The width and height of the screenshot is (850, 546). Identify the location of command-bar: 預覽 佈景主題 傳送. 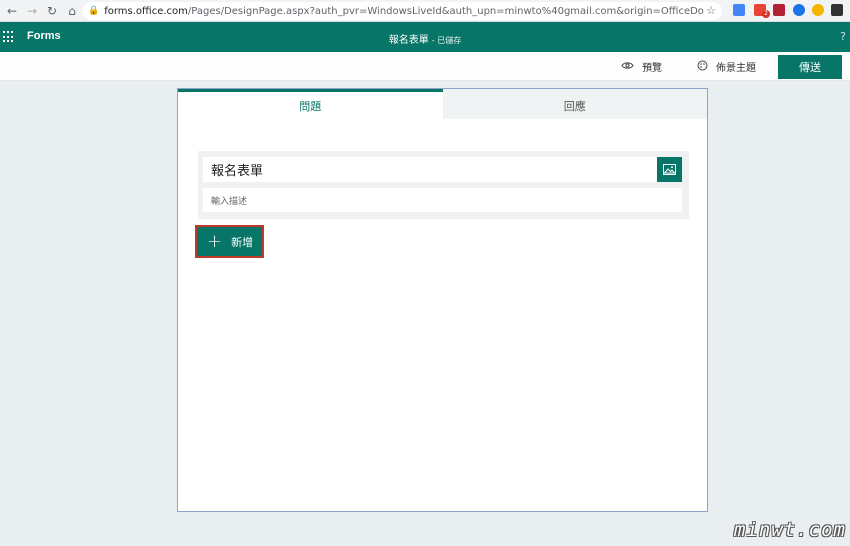
(425, 66).